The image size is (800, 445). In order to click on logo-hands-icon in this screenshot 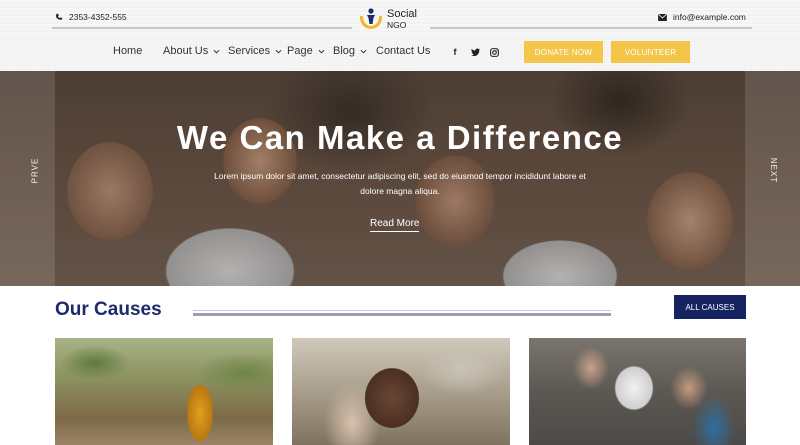, I will do `click(371, 19)`.